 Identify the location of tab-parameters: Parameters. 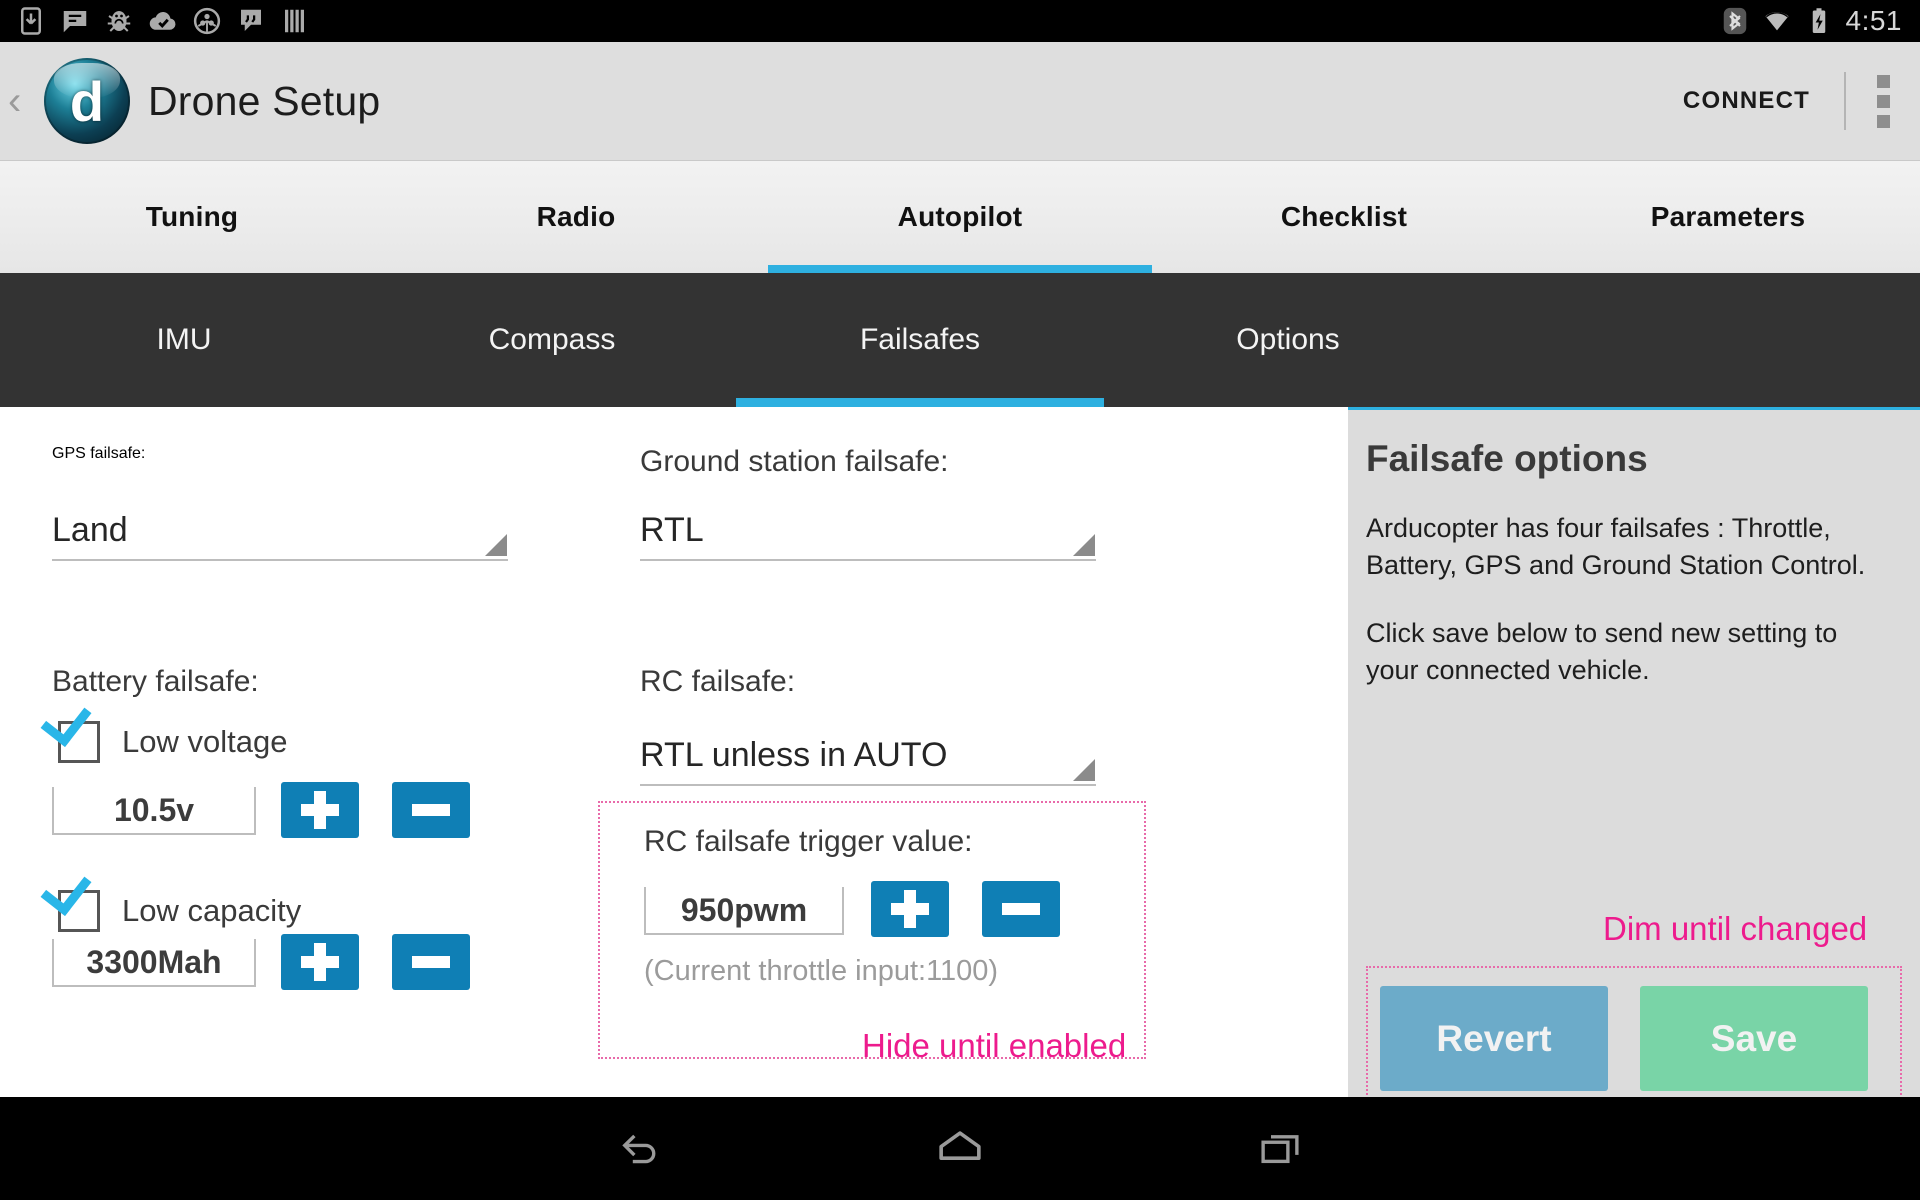
(1728, 217).